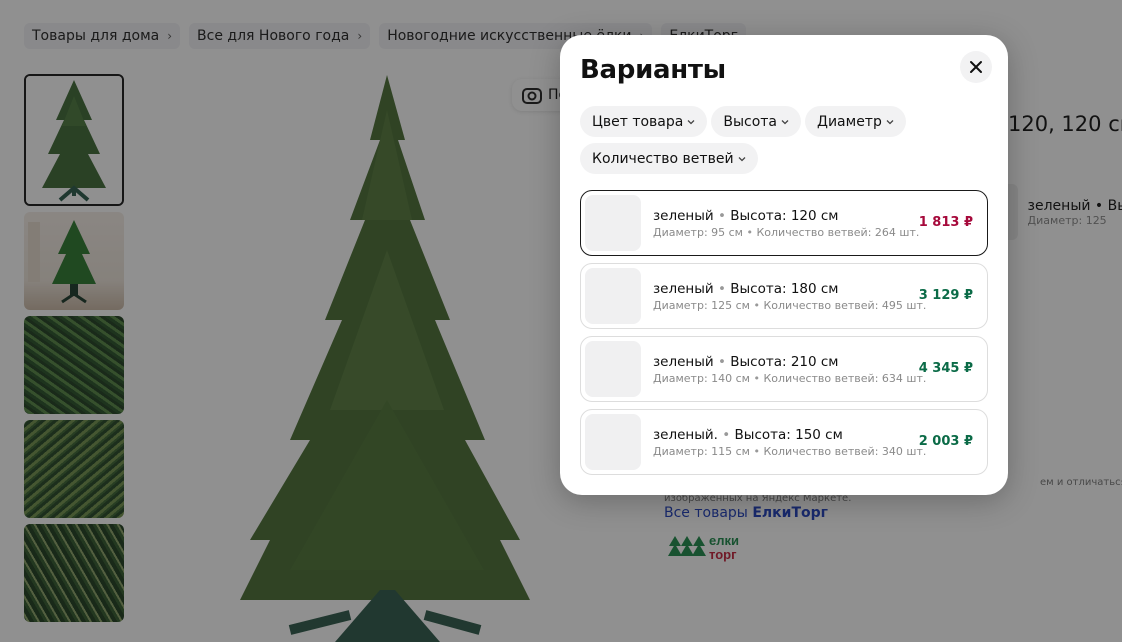  What do you see at coordinates (701, 305) in the screenshot?
I see `variant-diameter: Диаметр: 125 см` at bounding box center [701, 305].